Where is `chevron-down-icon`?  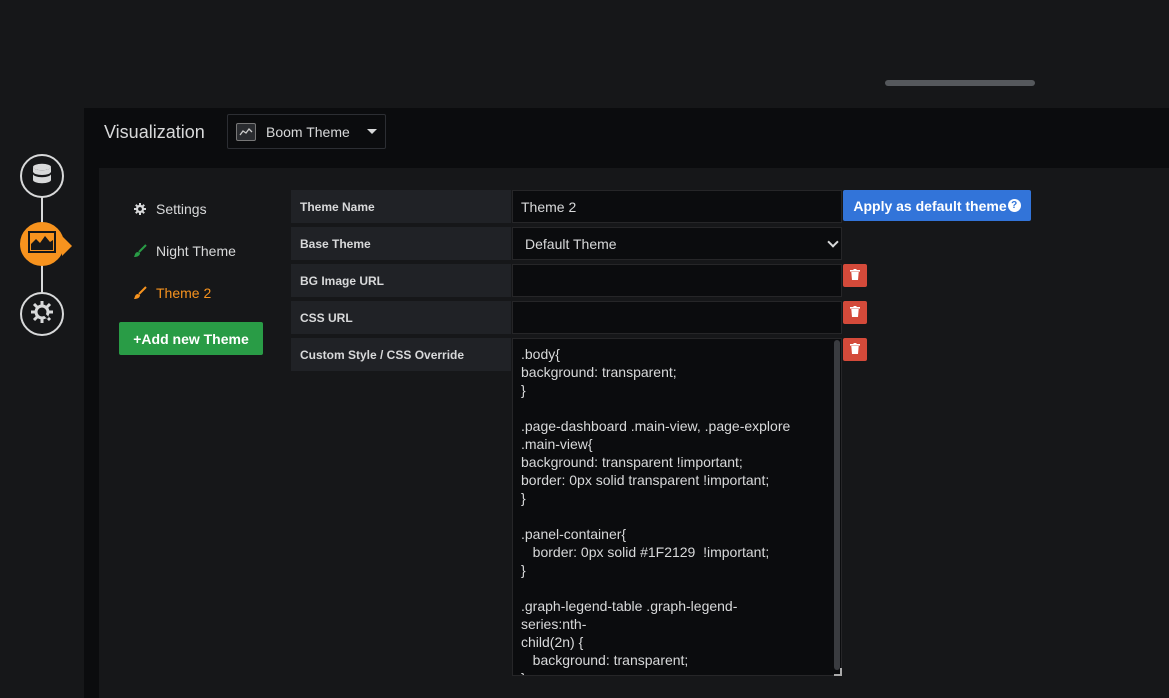
chevron-down-icon is located at coordinates (833, 242).